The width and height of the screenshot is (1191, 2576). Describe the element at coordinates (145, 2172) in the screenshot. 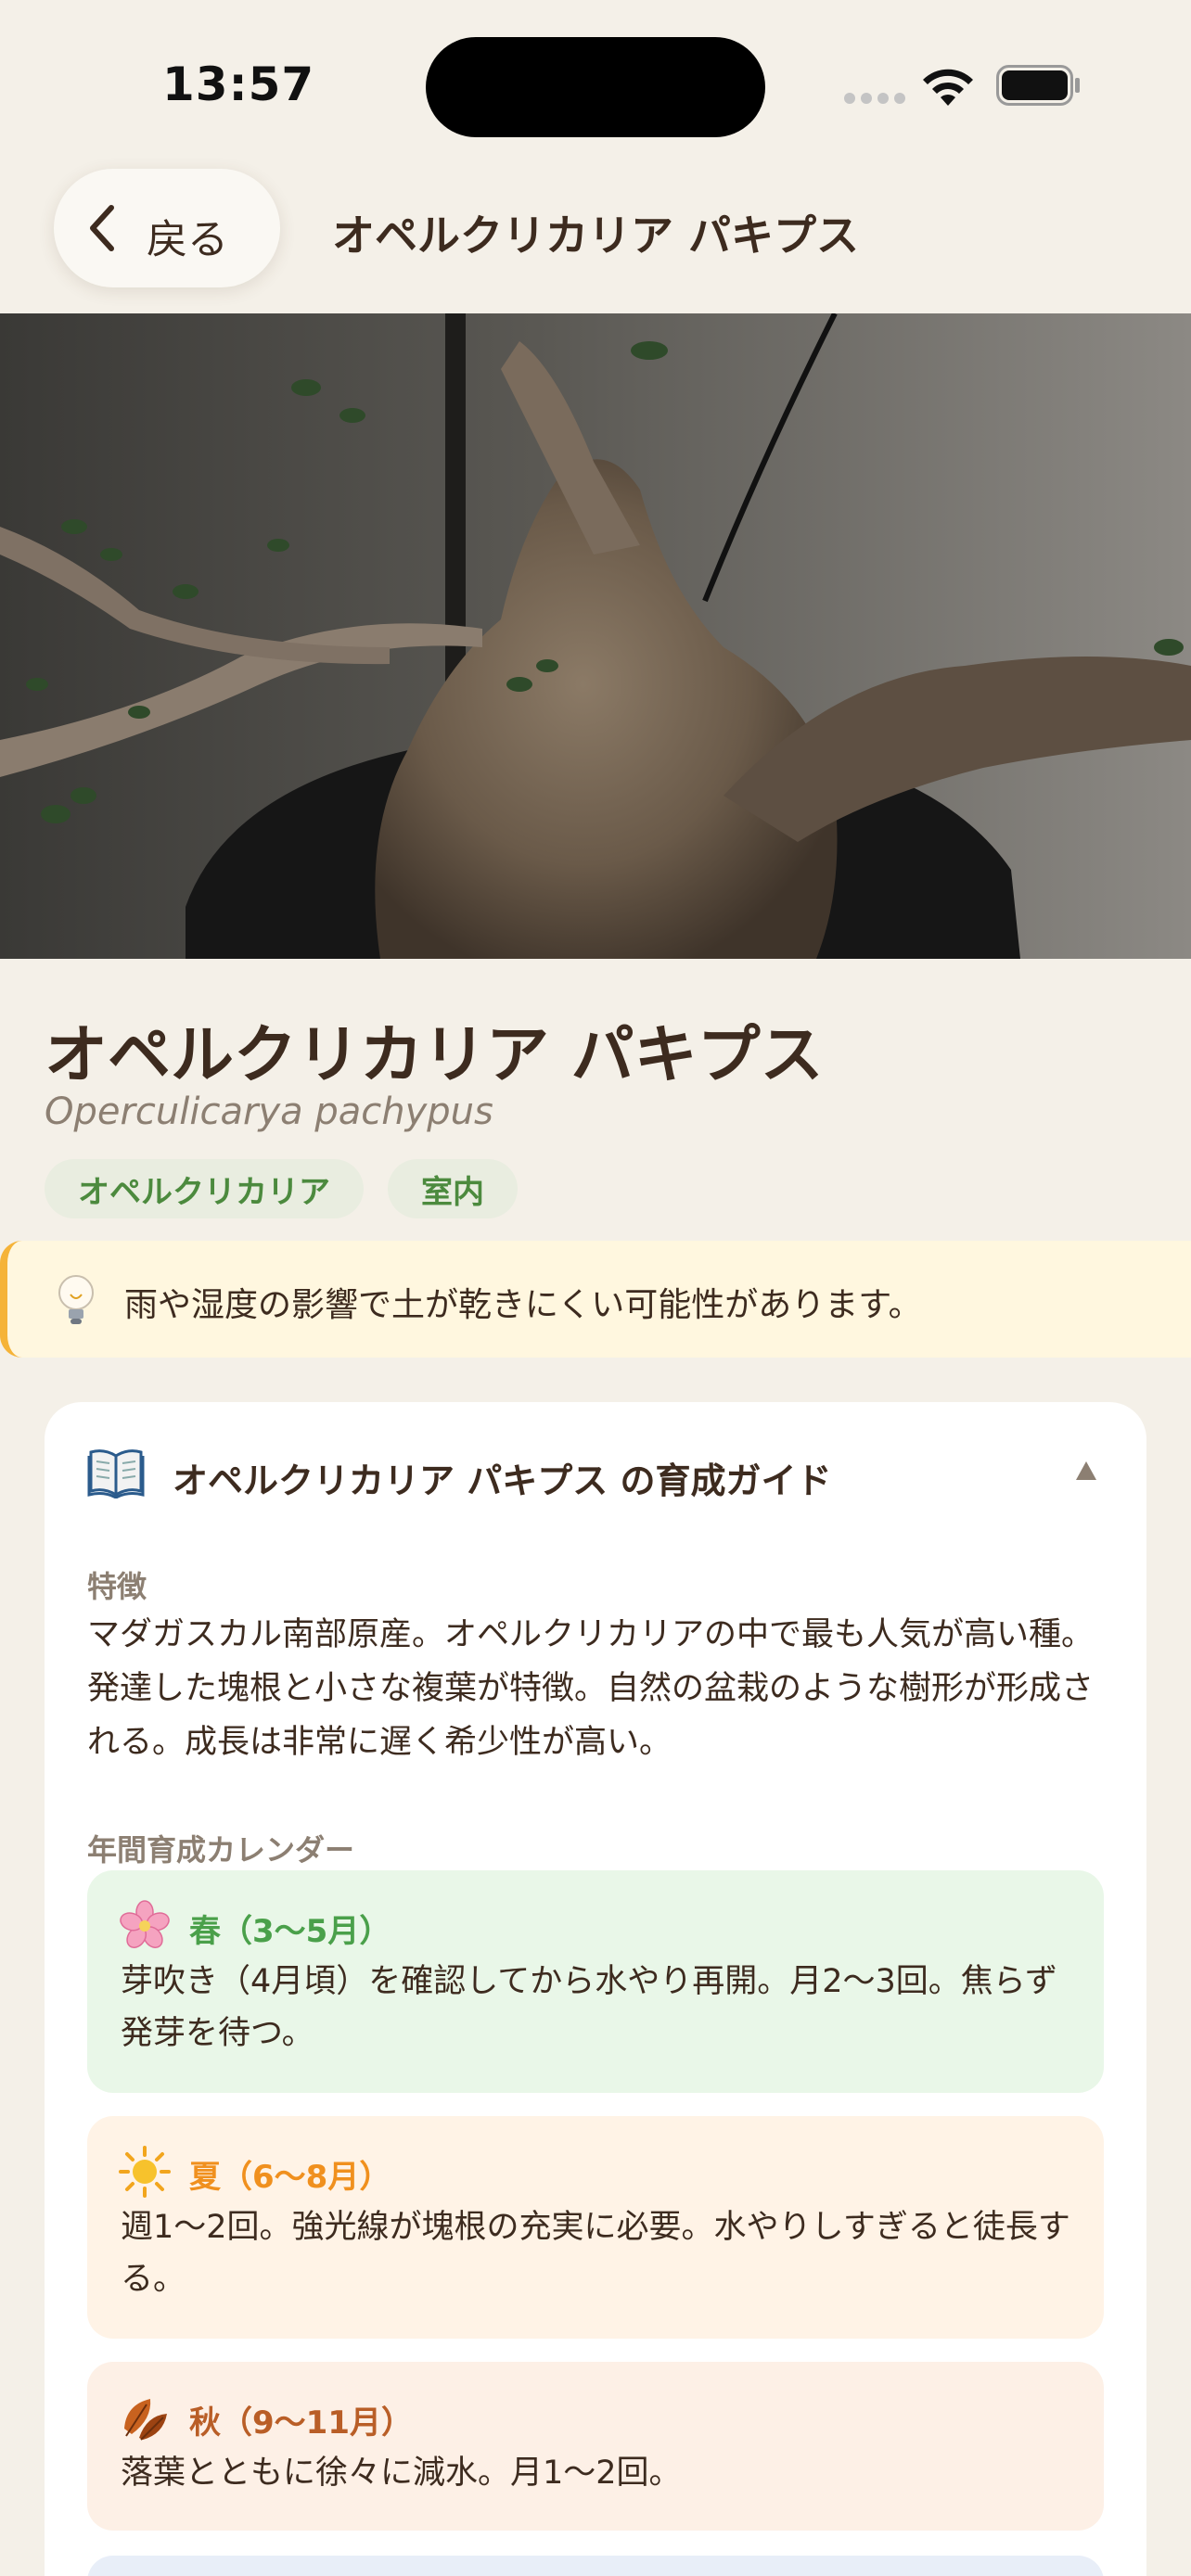

I see `sun-icon` at that location.